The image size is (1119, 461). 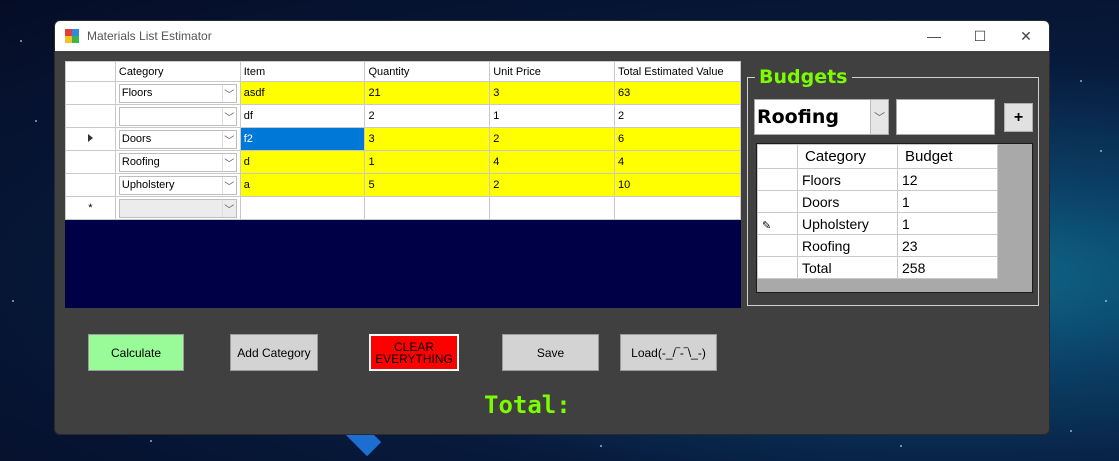 I want to click on clear-everything-button: CLEAR EVERYTHING, so click(x=414, y=352).